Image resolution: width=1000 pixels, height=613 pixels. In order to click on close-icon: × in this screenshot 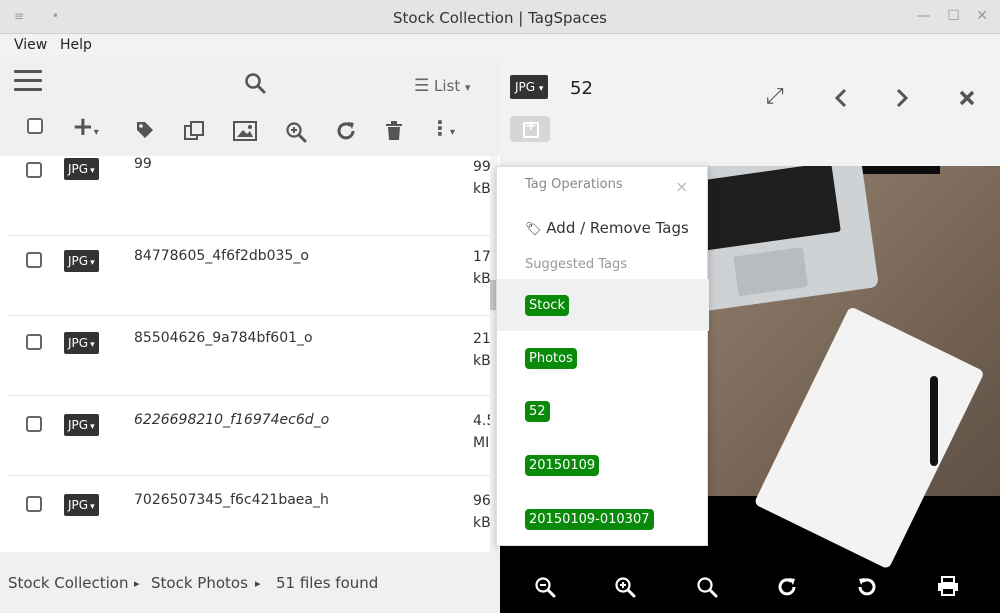, I will do `click(681, 186)`.